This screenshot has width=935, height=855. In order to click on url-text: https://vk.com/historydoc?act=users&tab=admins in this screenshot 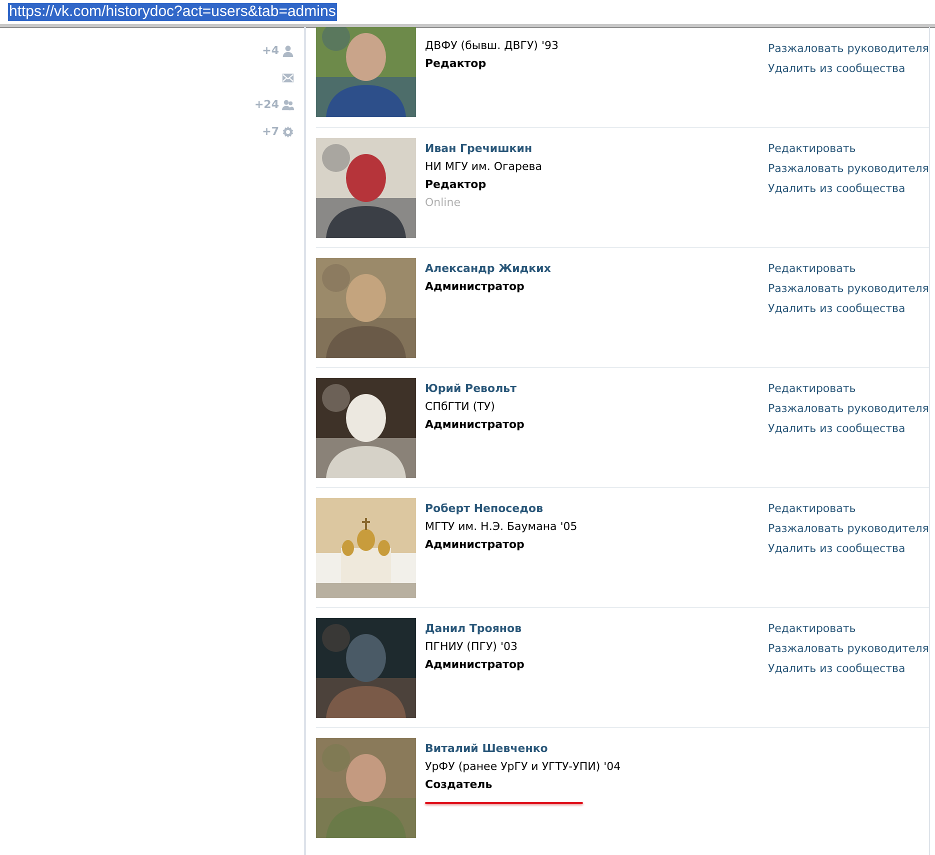, I will do `click(172, 12)`.